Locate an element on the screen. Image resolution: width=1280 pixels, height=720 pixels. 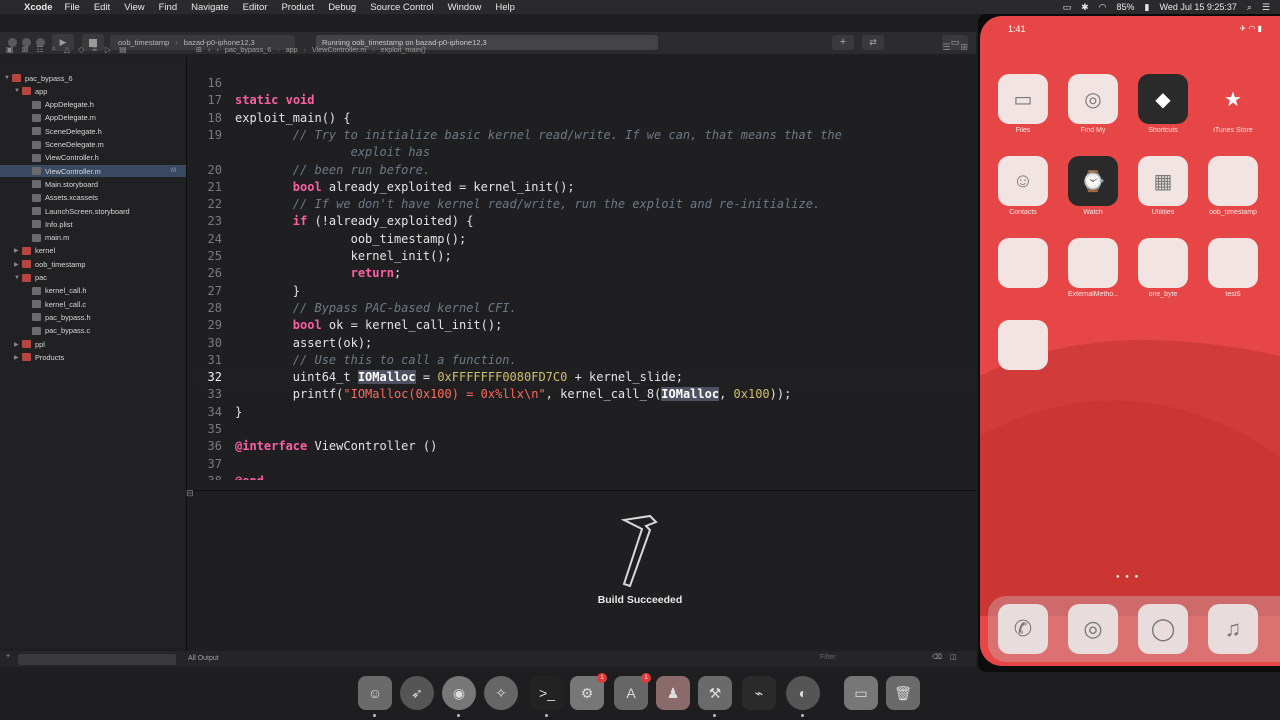
code-text: // Use this to call a function. is located at coordinates (376, 360).